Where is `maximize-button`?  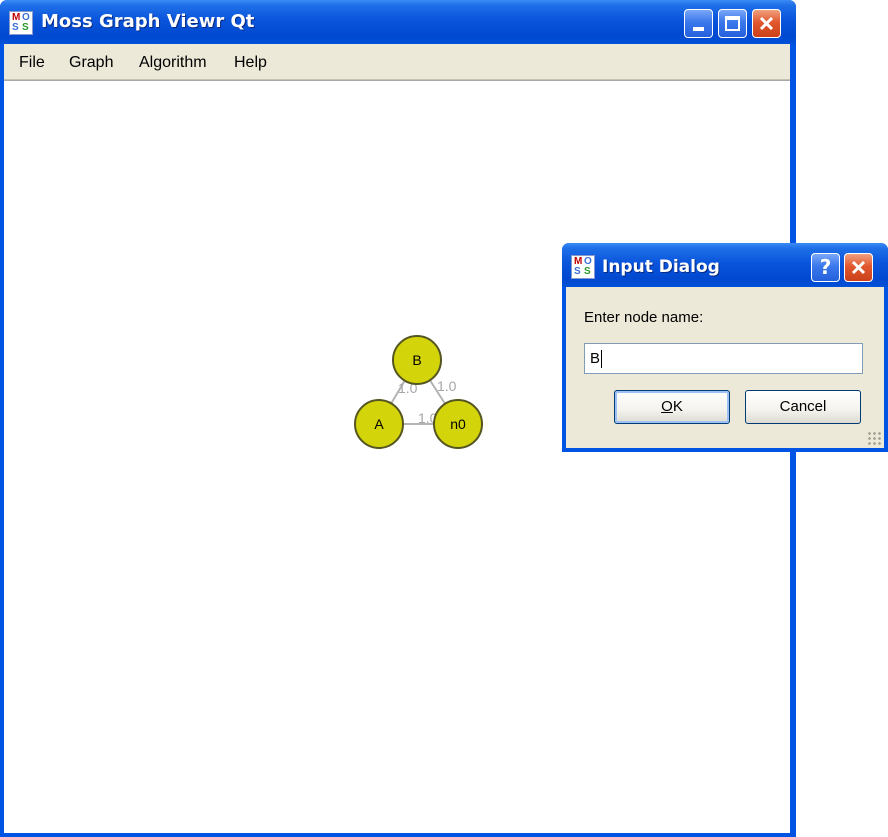 maximize-button is located at coordinates (732, 23).